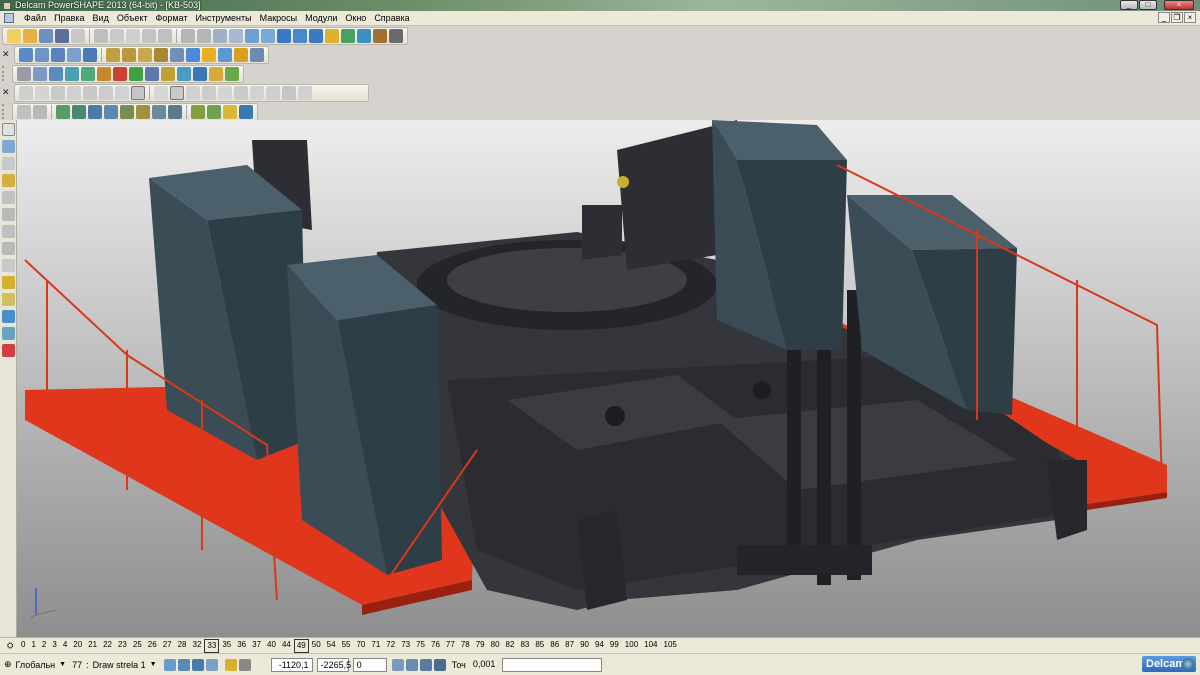 The height and width of the screenshot is (675, 1200). Describe the element at coordinates (24, 111) in the screenshot. I see `assembly-edit-icon` at that location.